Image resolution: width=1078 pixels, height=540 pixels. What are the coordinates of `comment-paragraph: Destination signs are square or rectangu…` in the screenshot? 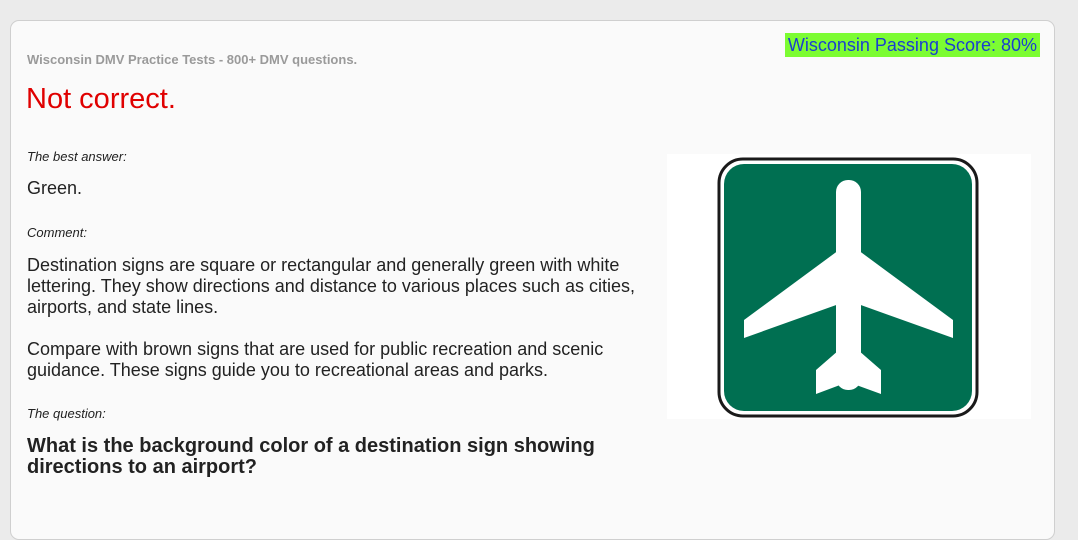 It's located at (331, 286).